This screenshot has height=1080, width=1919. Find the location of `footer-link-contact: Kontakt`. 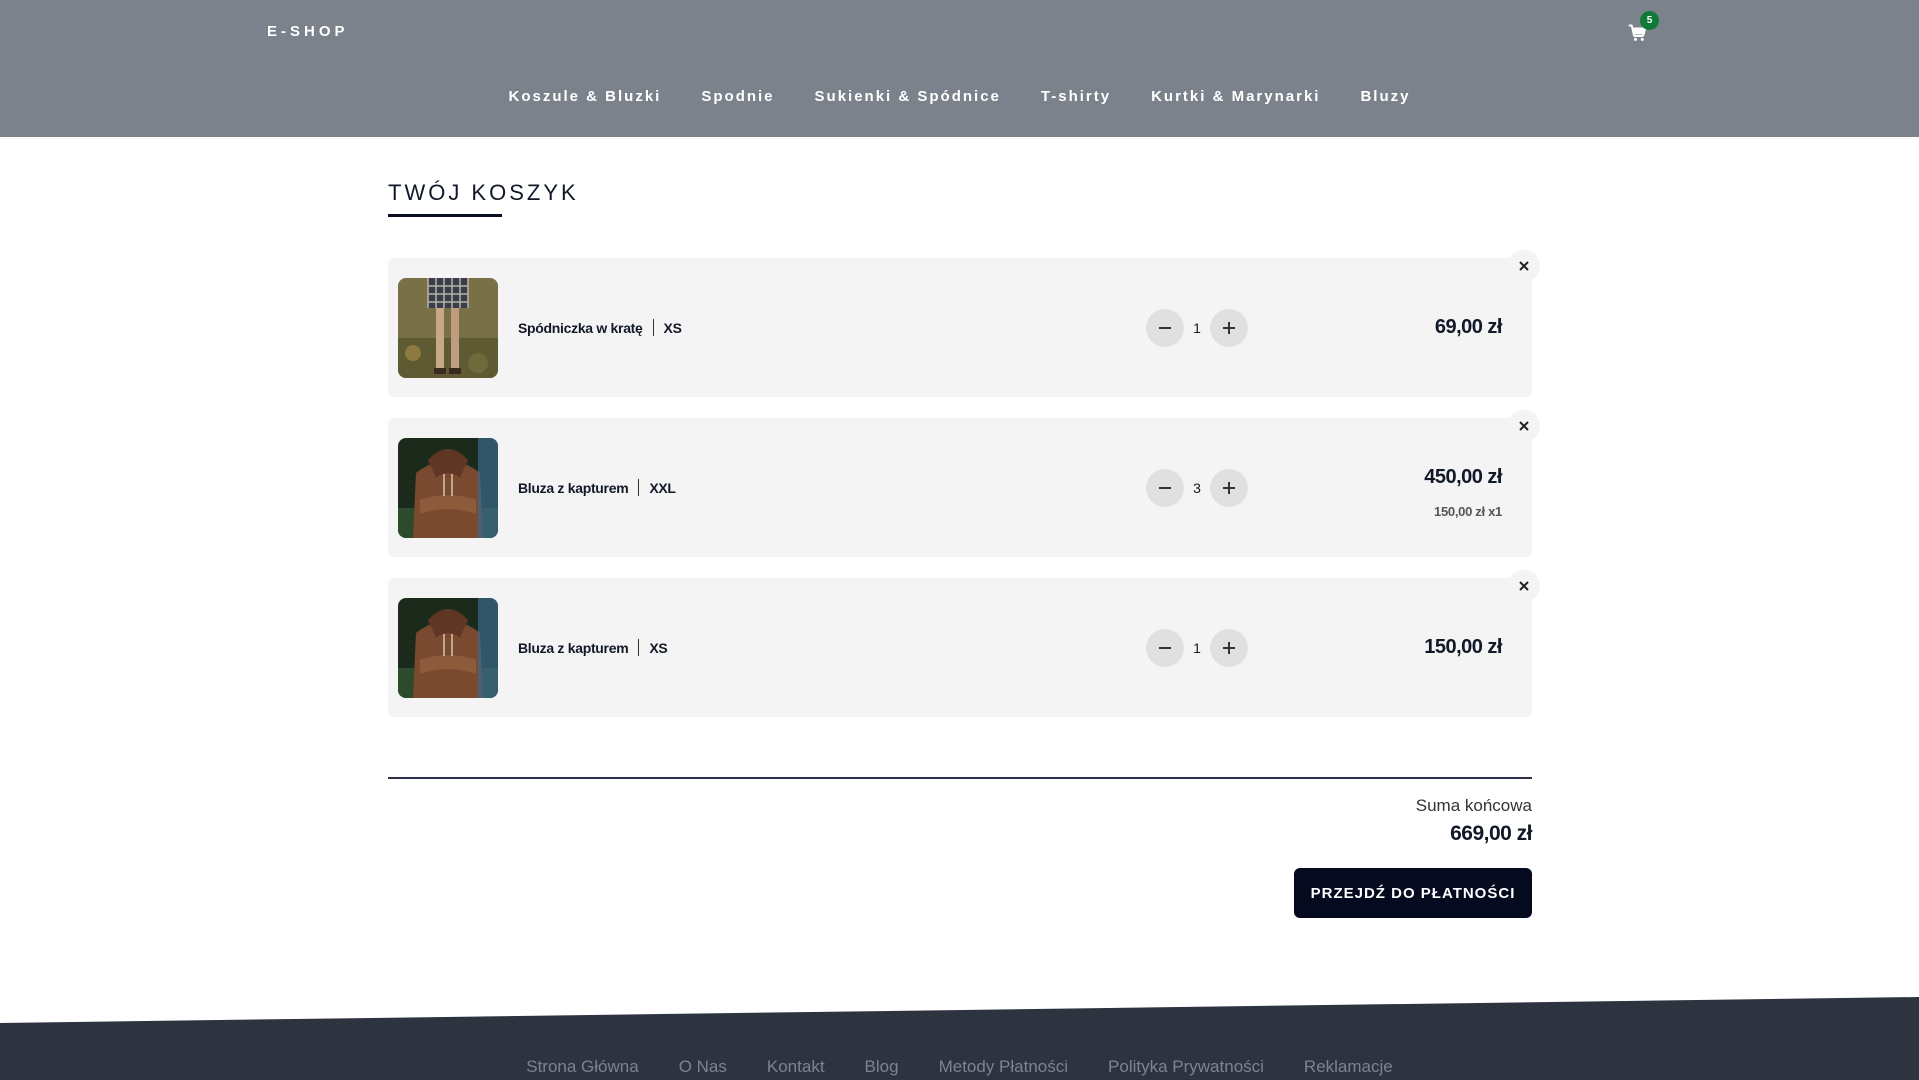

footer-link-contact: Kontakt is located at coordinates (796, 1067).